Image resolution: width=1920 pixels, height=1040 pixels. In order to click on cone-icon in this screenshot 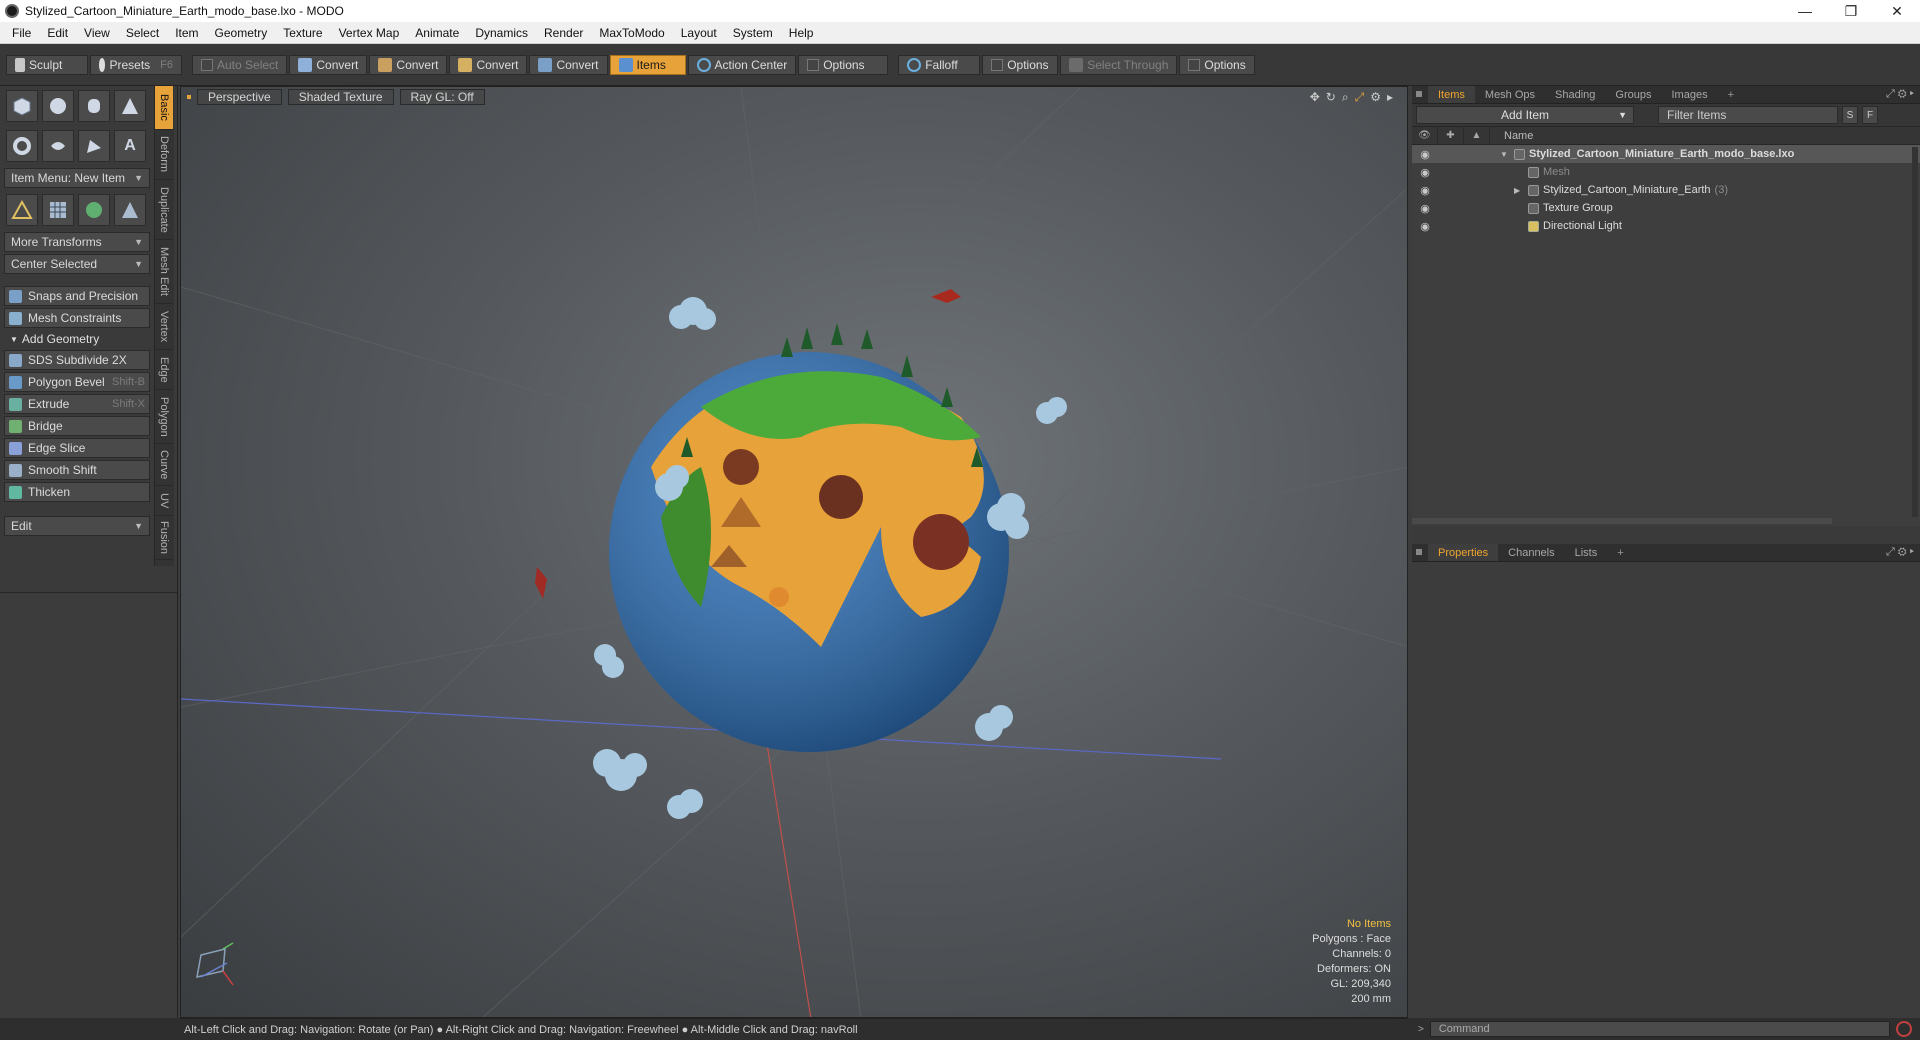, I will do `click(130, 106)`.